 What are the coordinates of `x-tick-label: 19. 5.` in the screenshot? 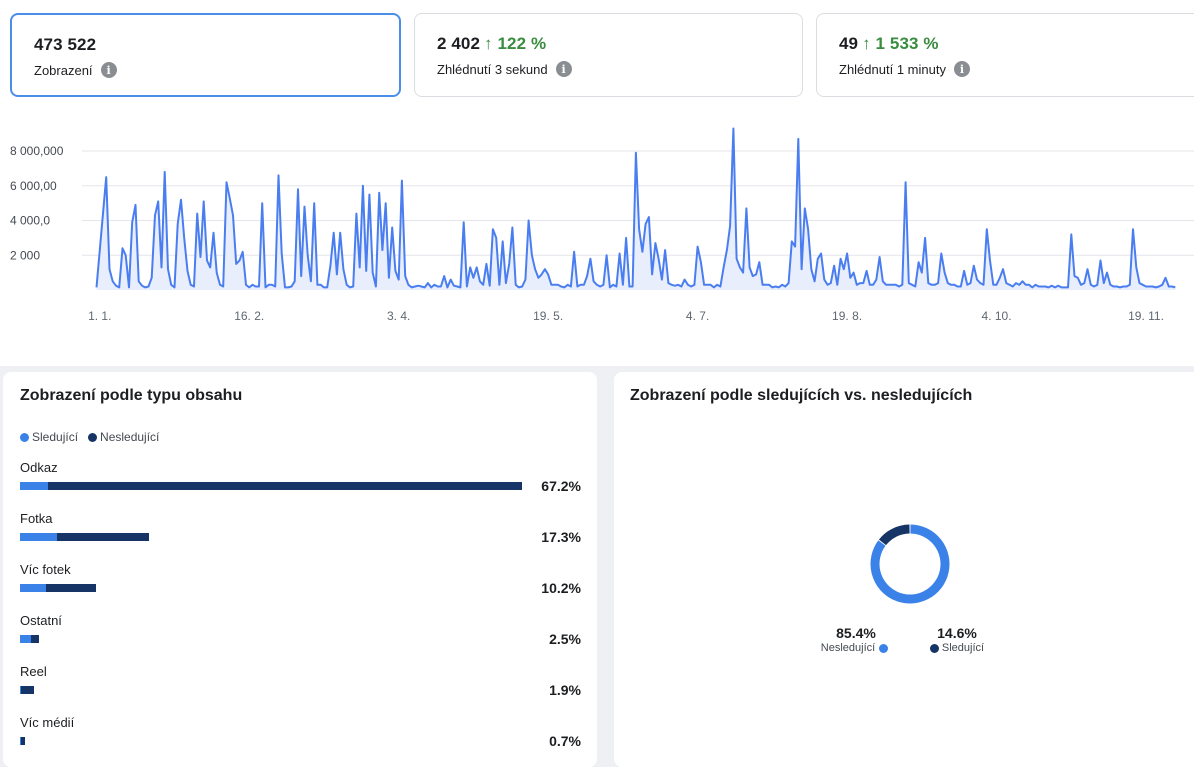 It's located at (548, 316).